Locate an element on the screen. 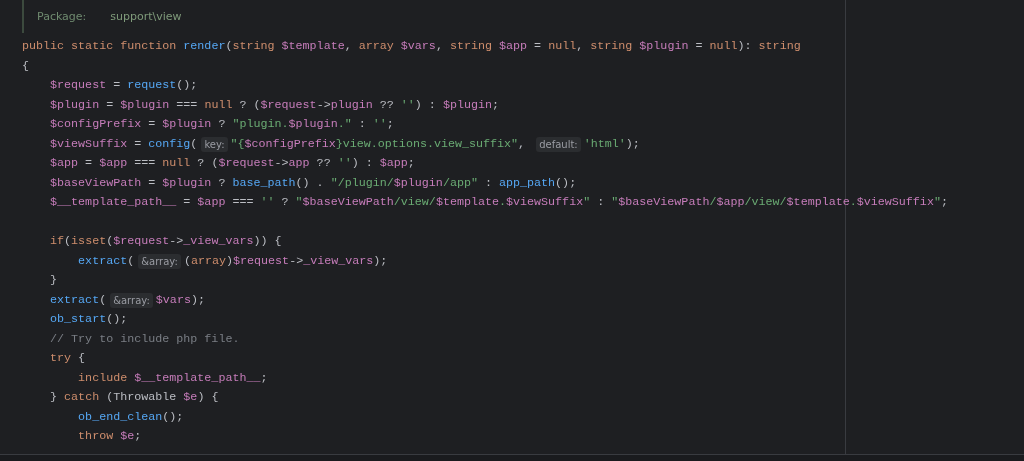 The height and width of the screenshot is (461, 1024). code-text: } catch (Throwable $e) { is located at coordinates (134, 397).